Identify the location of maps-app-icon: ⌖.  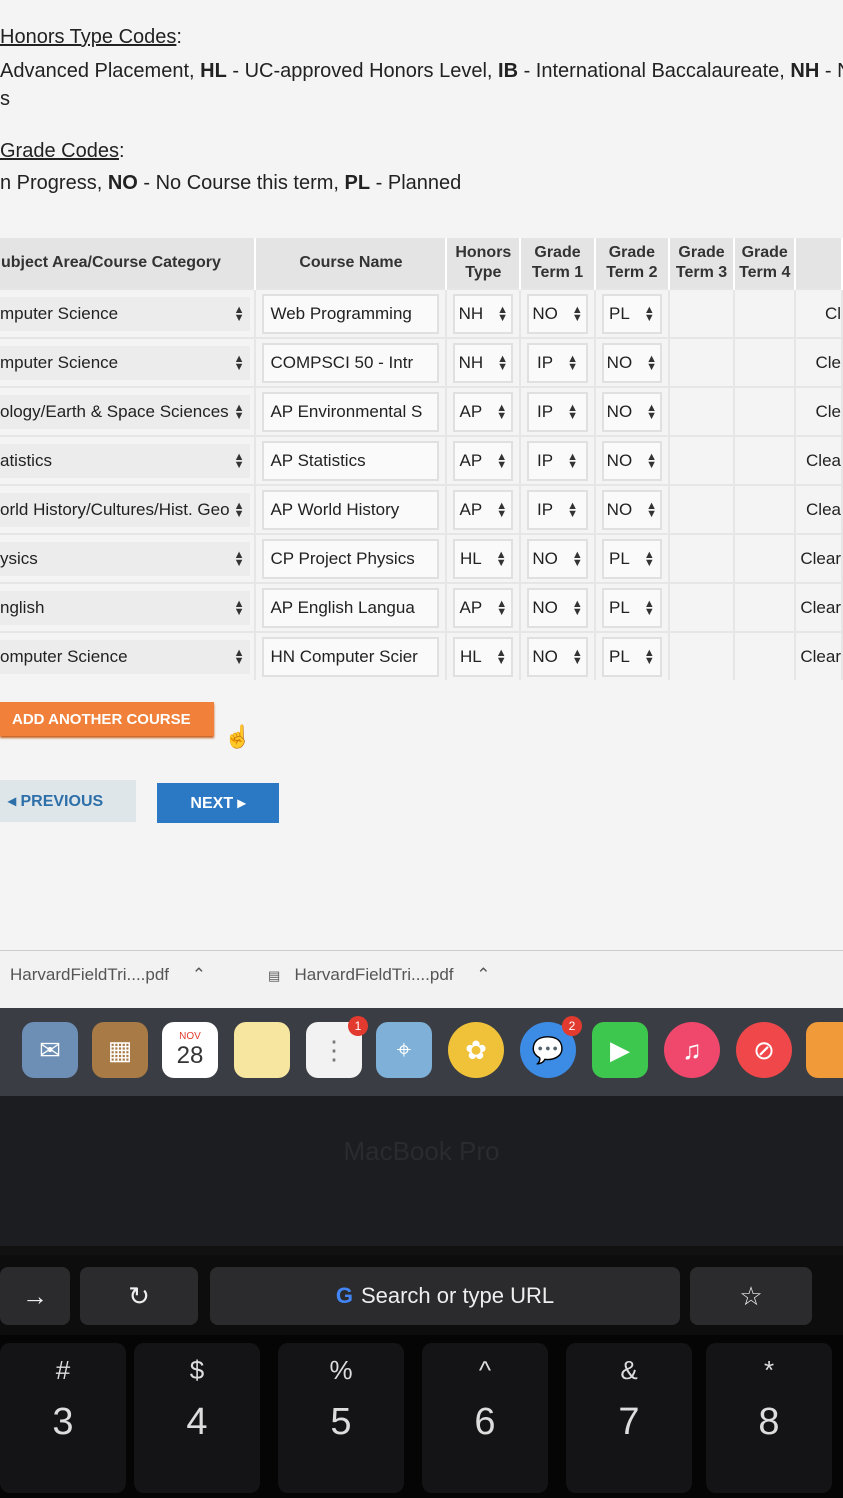
(404, 1050).